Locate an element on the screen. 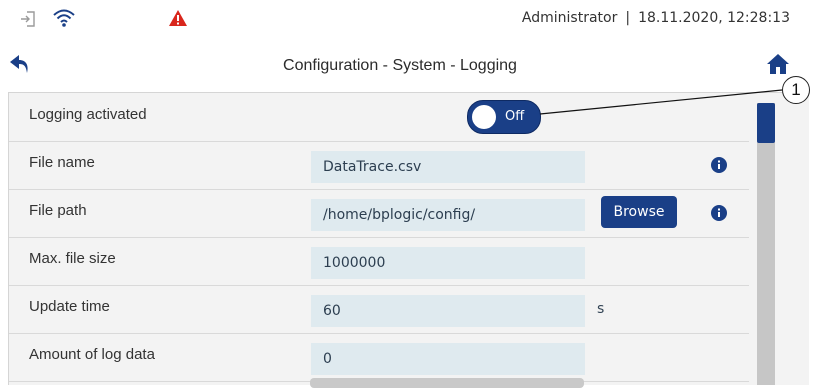 This screenshot has height=388, width=816. callout-leader-line is located at coordinates (661, 102).